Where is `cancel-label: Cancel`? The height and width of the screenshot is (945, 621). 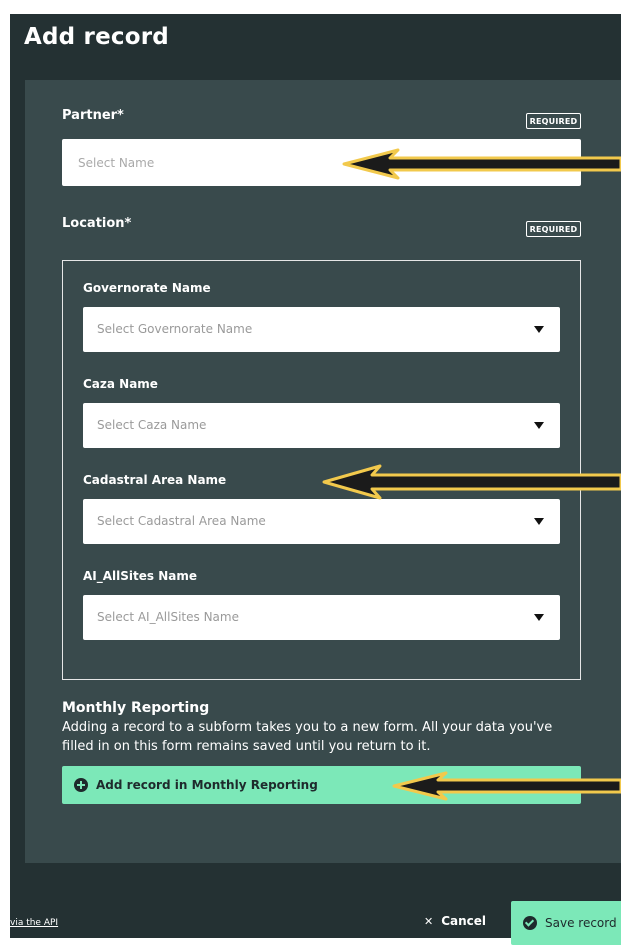 cancel-label: Cancel is located at coordinates (464, 921).